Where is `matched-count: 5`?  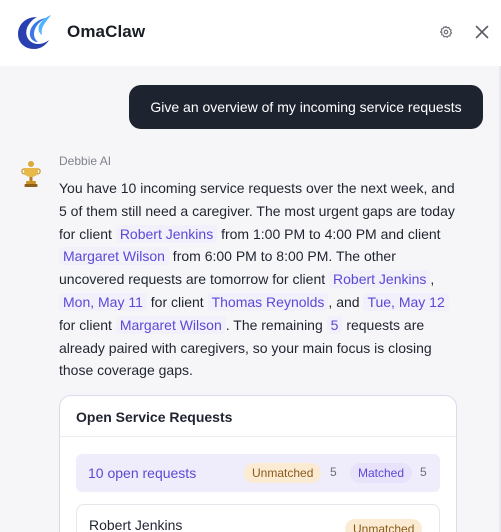 matched-count: 5 is located at coordinates (423, 472).